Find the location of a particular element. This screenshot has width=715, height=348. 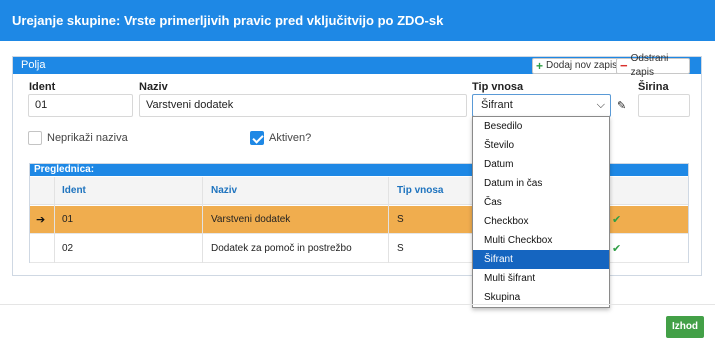

pencil-icon: ✎ is located at coordinates (621, 105).